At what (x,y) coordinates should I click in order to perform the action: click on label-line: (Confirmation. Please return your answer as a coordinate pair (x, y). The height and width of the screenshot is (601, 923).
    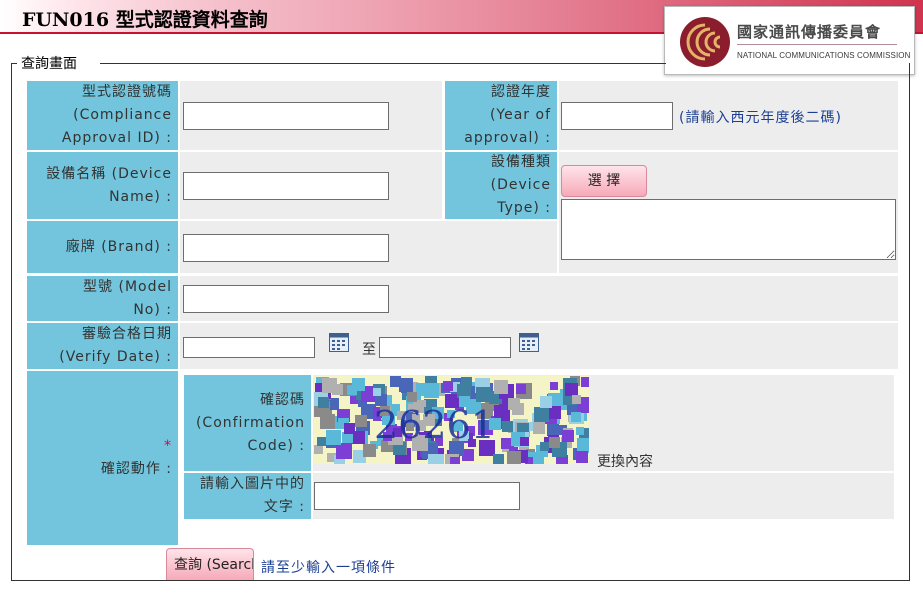
    Looking at the image, I should click on (250, 422).